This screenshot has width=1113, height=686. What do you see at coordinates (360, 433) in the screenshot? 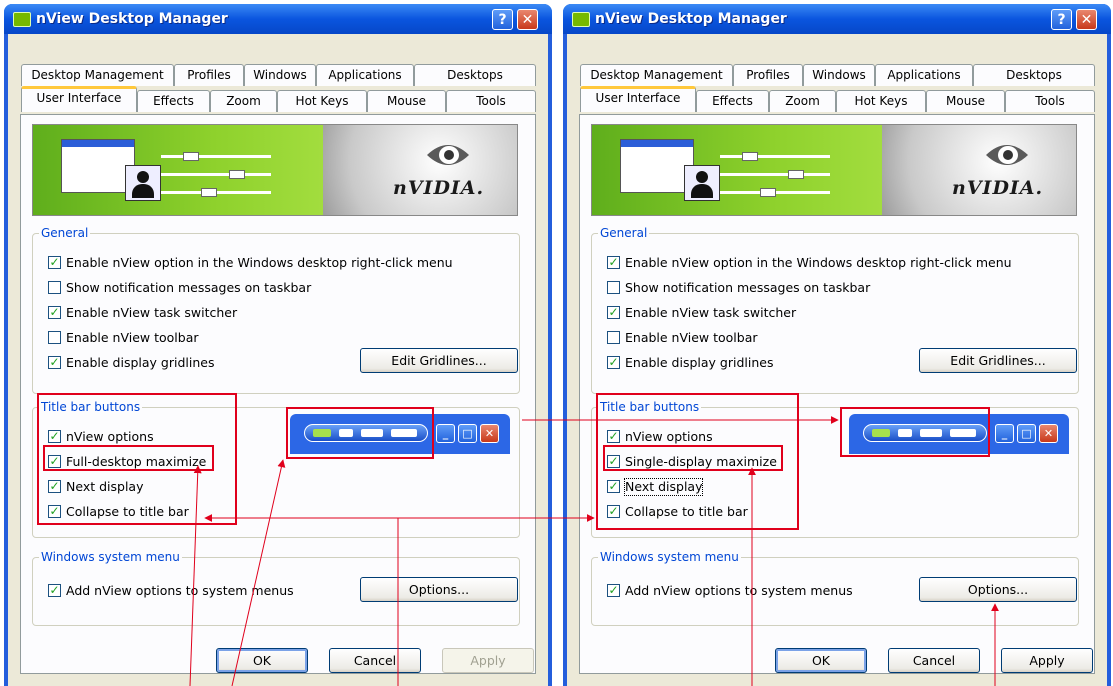
I see `highlight-preview-left` at bounding box center [360, 433].